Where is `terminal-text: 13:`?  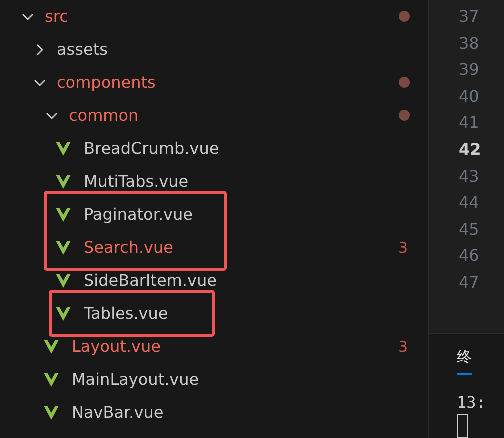
terminal-text: 13: is located at coordinates (472, 402).